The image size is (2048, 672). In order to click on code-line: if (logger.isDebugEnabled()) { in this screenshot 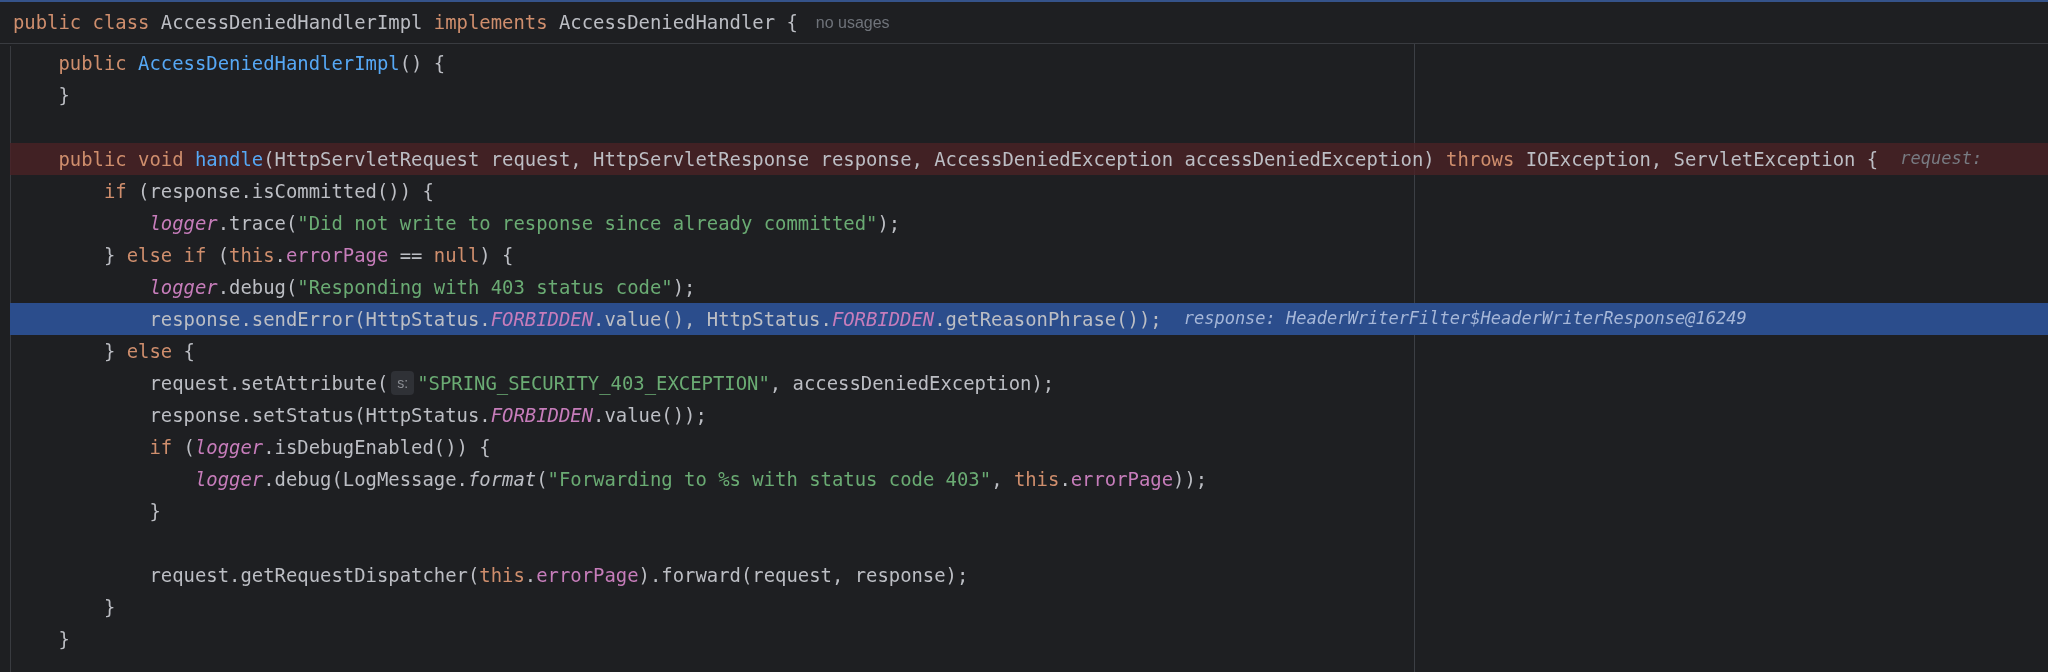, I will do `click(319, 447)`.